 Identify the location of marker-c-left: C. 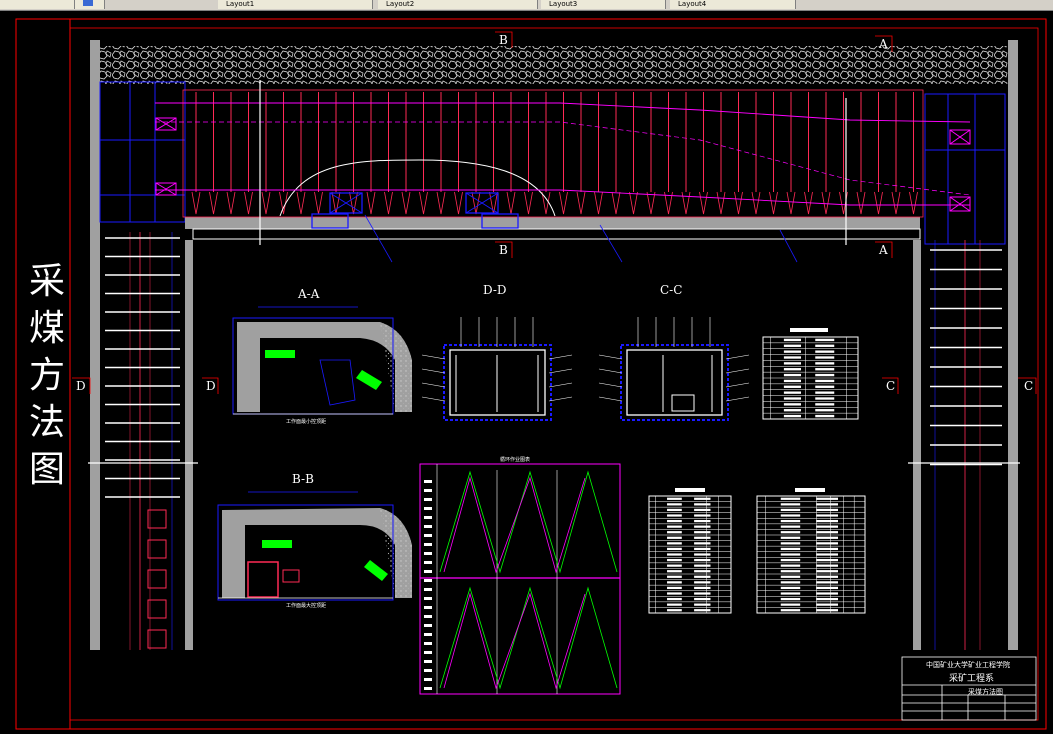
(891, 386).